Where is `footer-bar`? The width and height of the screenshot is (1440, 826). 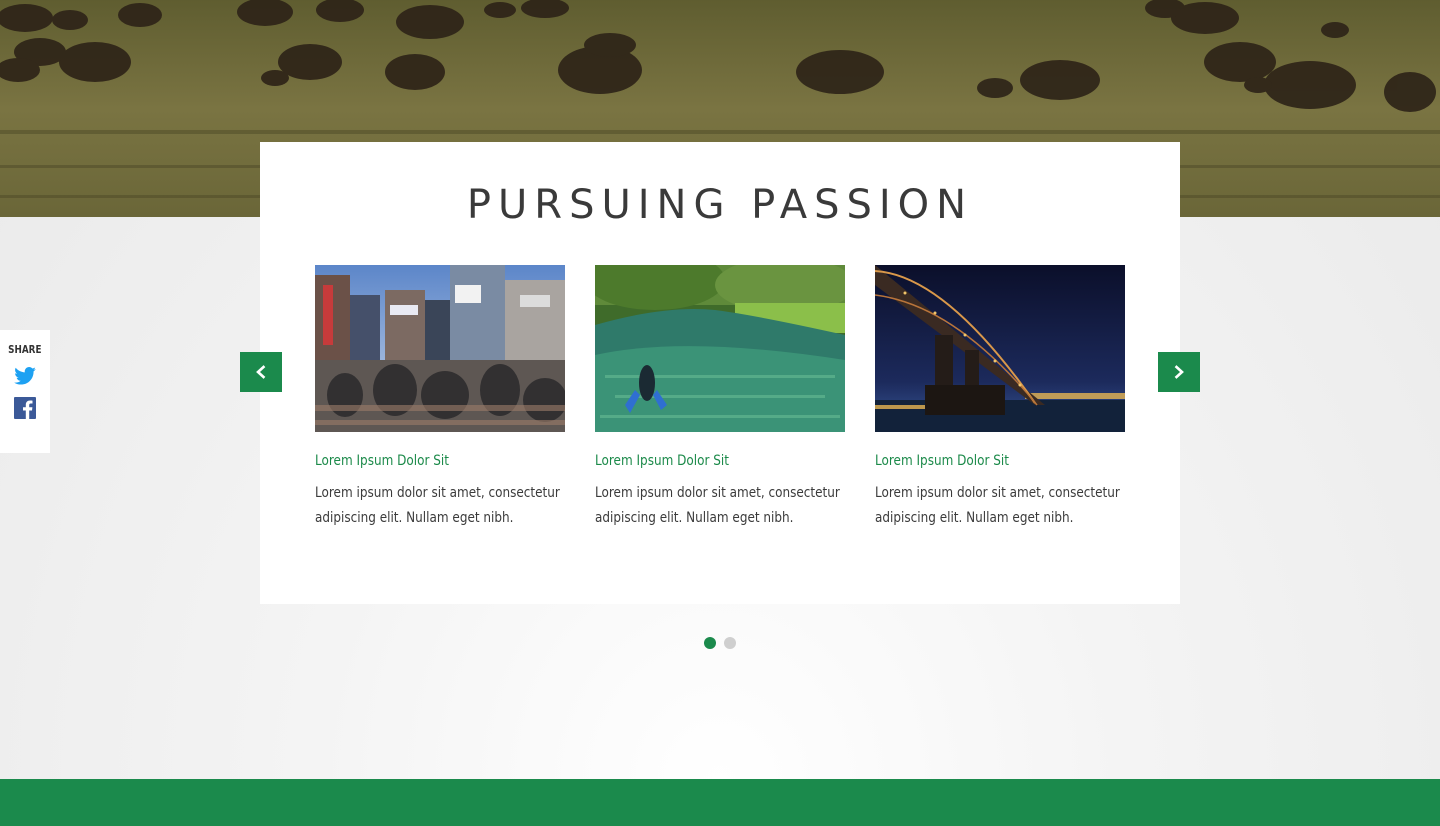 footer-bar is located at coordinates (720, 802).